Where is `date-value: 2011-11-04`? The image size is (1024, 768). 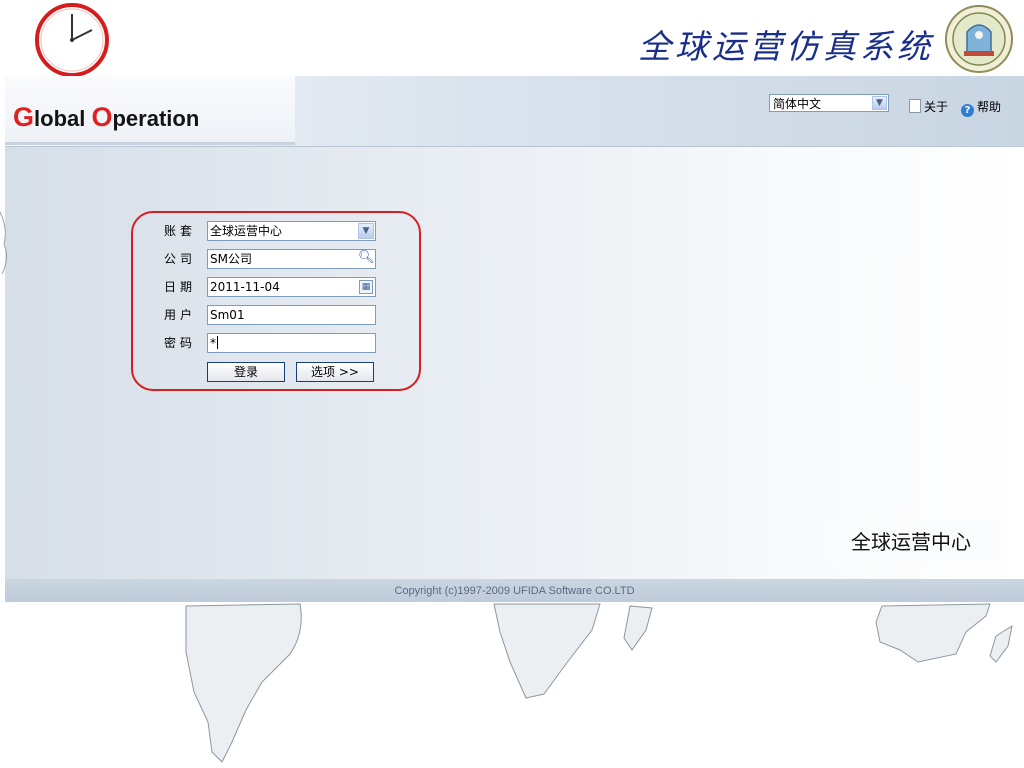 date-value: 2011-11-04 is located at coordinates (245, 287).